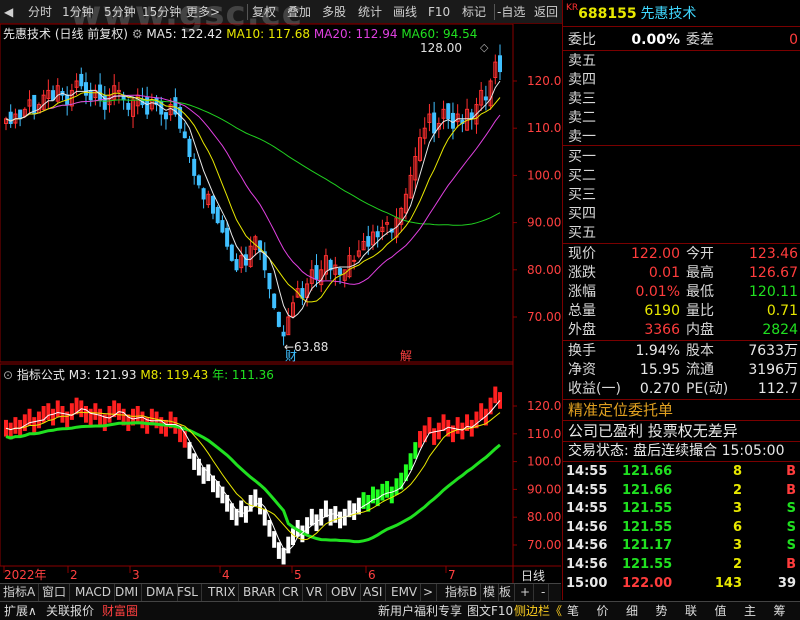 The width and height of the screenshot is (800, 620). I want to click on toolbar-item-fuquan: 复权, so click(264, 12).